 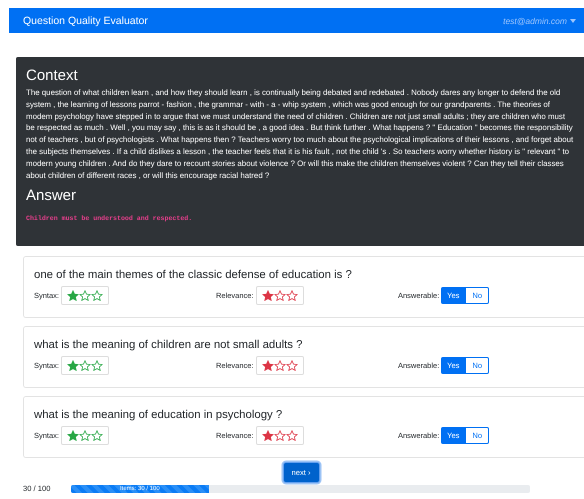 I want to click on app-title: Question Quality Evaluator, so click(x=85, y=20).